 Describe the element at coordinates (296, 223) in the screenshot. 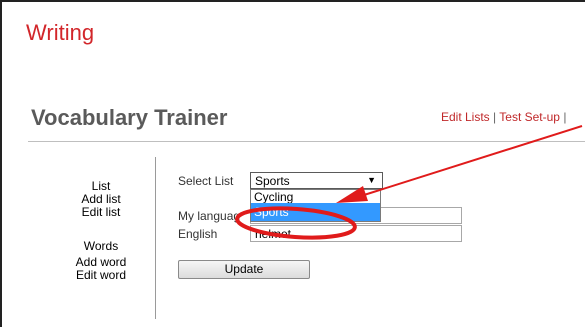

I see `annotation-ellipse` at that location.